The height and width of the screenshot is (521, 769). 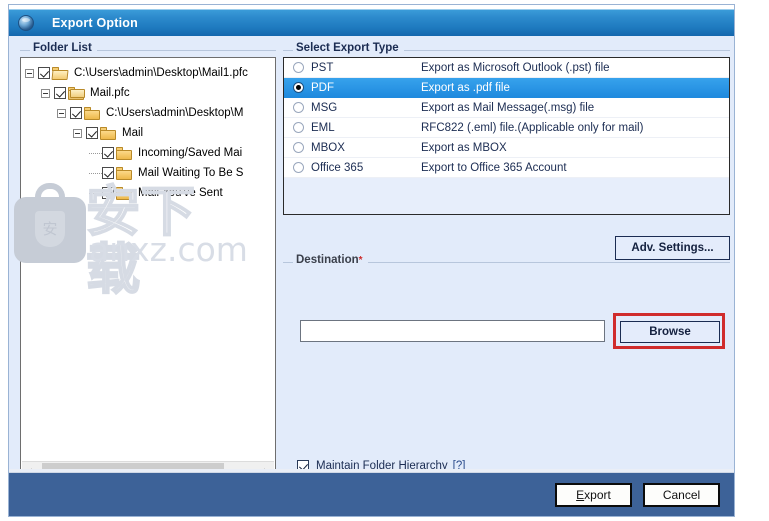 I want to click on tree-node-label: Mail, so click(x=133, y=133).